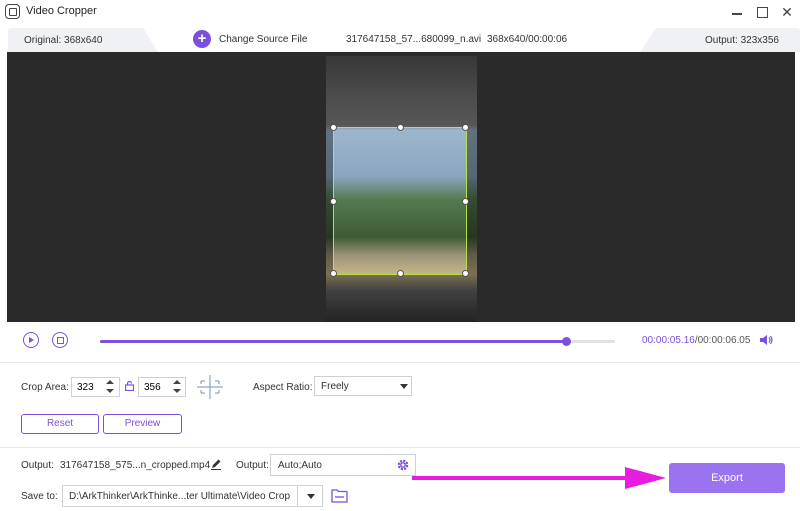  Describe the element at coordinates (202, 39) in the screenshot. I see `plus-icon: +` at that location.